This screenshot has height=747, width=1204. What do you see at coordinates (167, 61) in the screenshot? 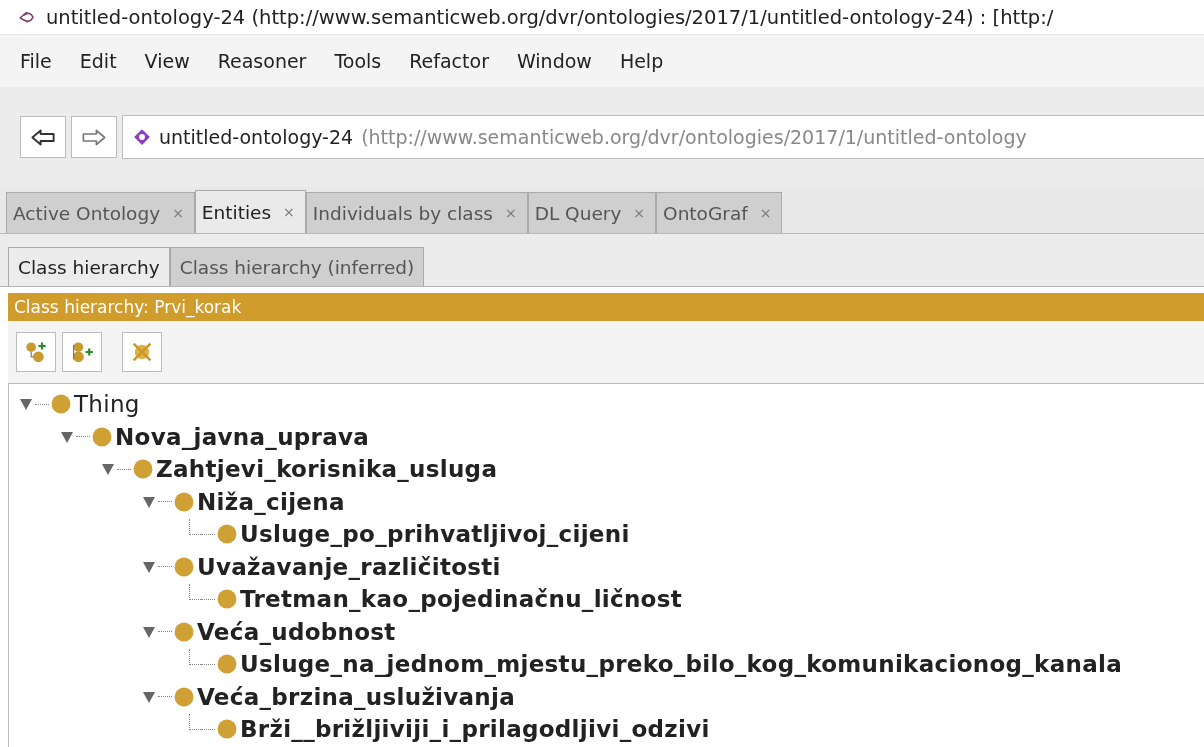
I see `menu-item: View` at bounding box center [167, 61].